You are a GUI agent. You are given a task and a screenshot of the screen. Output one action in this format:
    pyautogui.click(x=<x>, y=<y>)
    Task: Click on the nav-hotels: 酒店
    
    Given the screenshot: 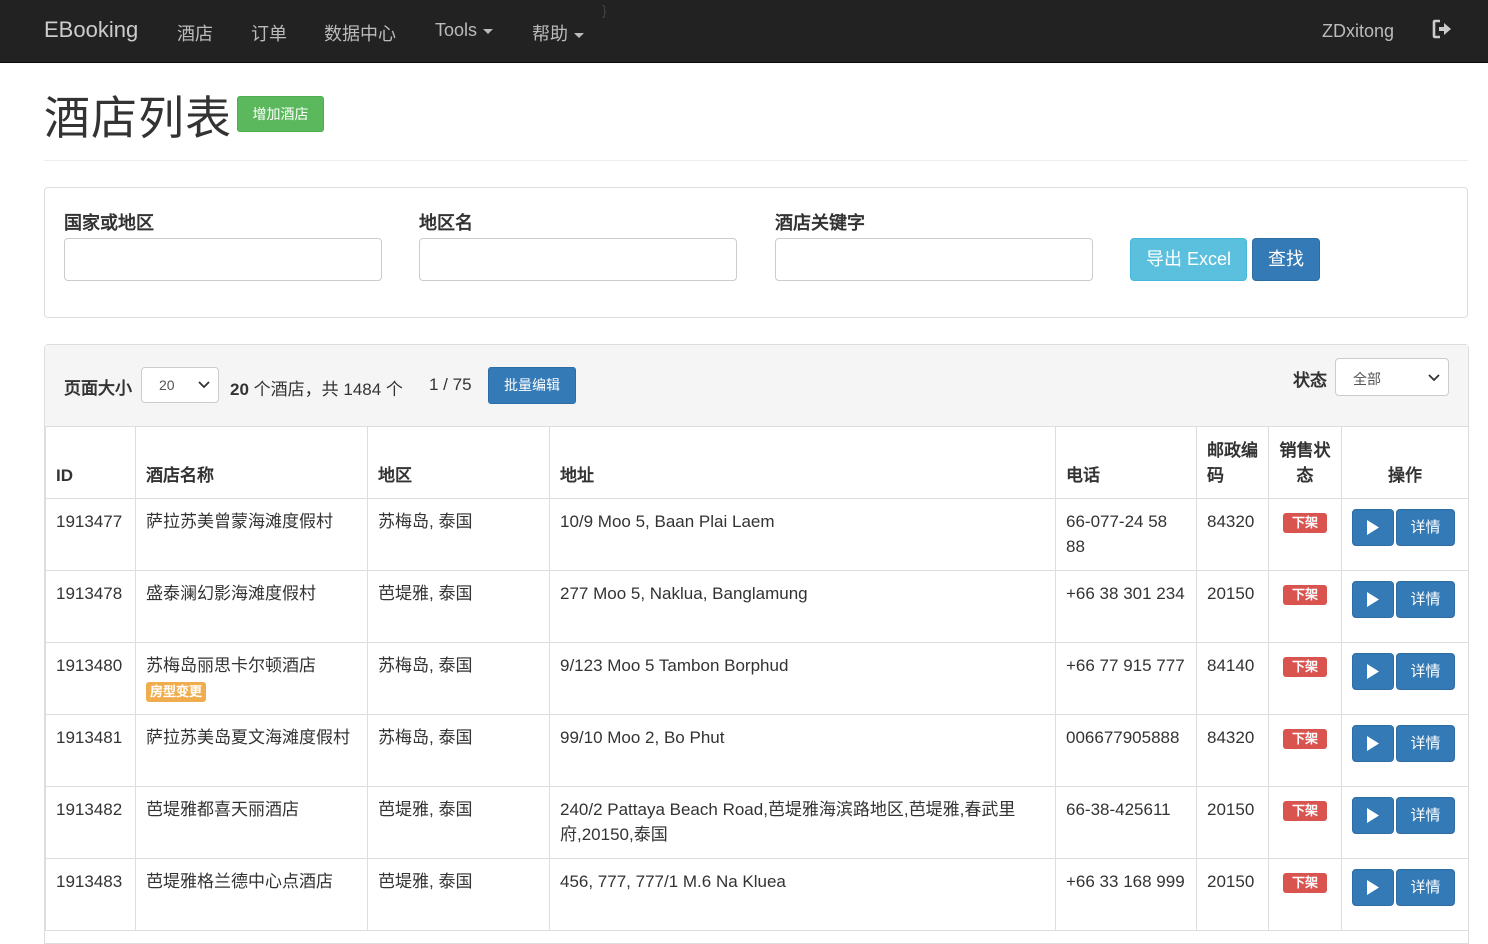 What is the action you would take?
    pyautogui.click(x=195, y=33)
    